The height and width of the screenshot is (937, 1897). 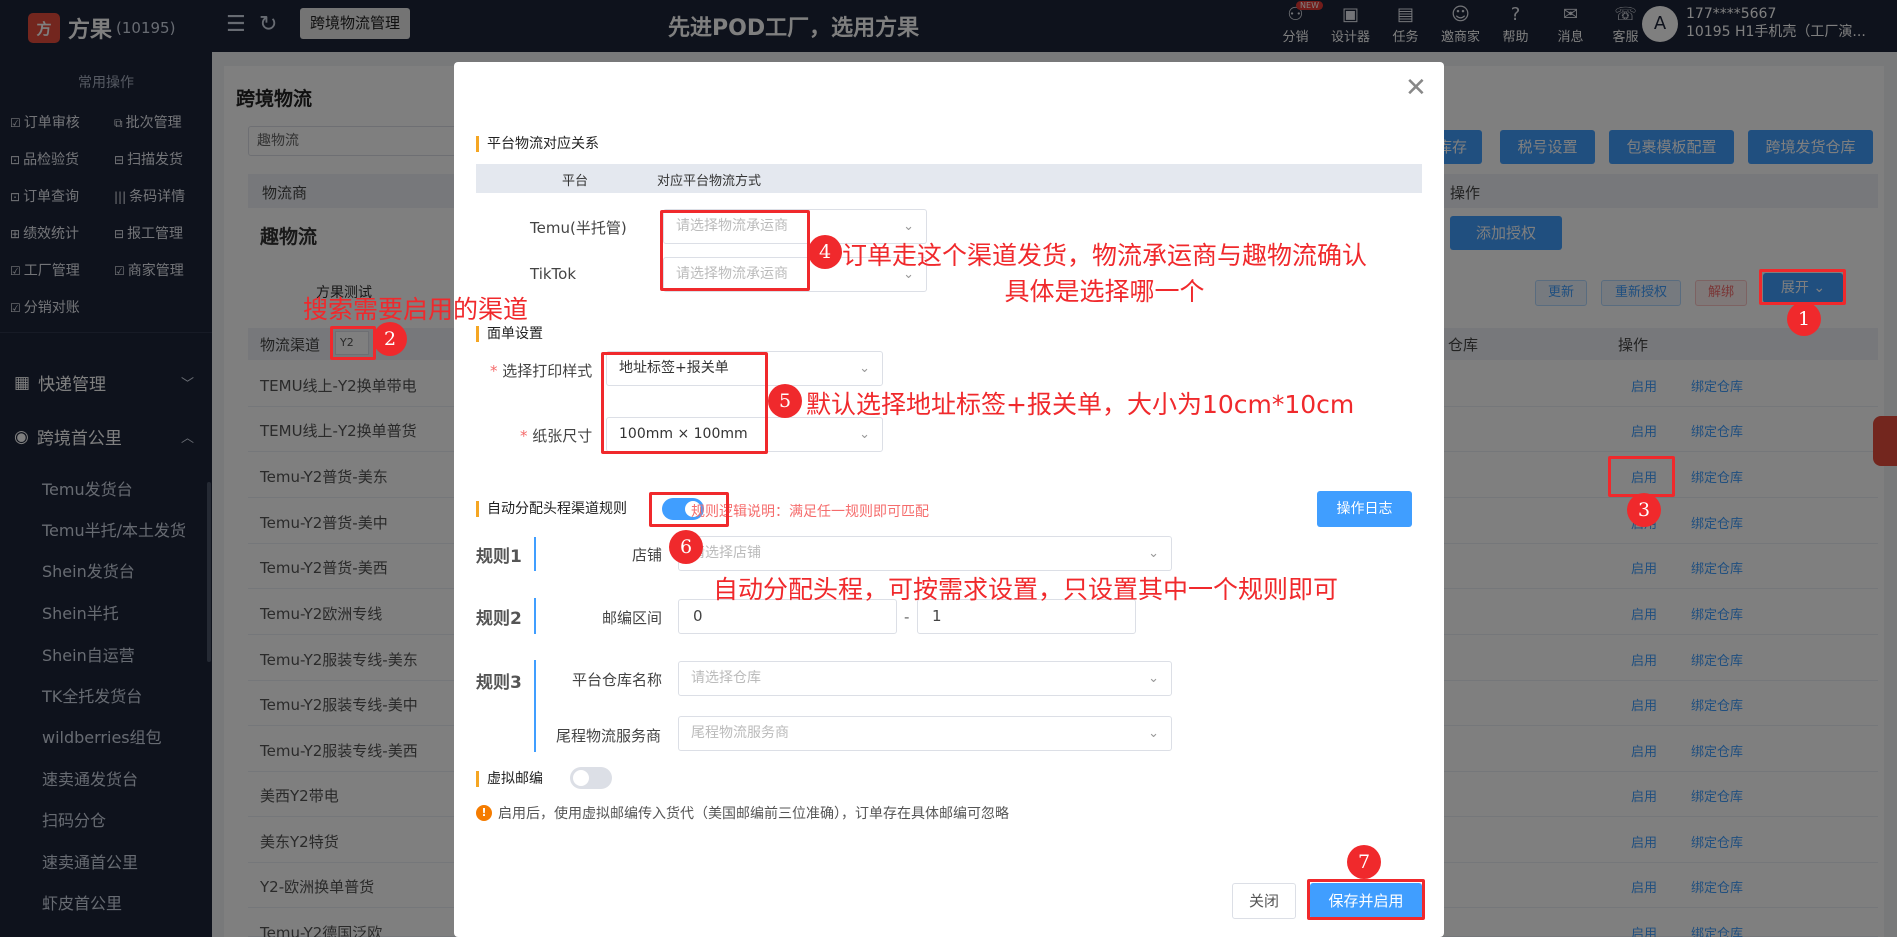 I want to click on last-mile-label: 尾程物流服务商, so click(x=609, y=736).